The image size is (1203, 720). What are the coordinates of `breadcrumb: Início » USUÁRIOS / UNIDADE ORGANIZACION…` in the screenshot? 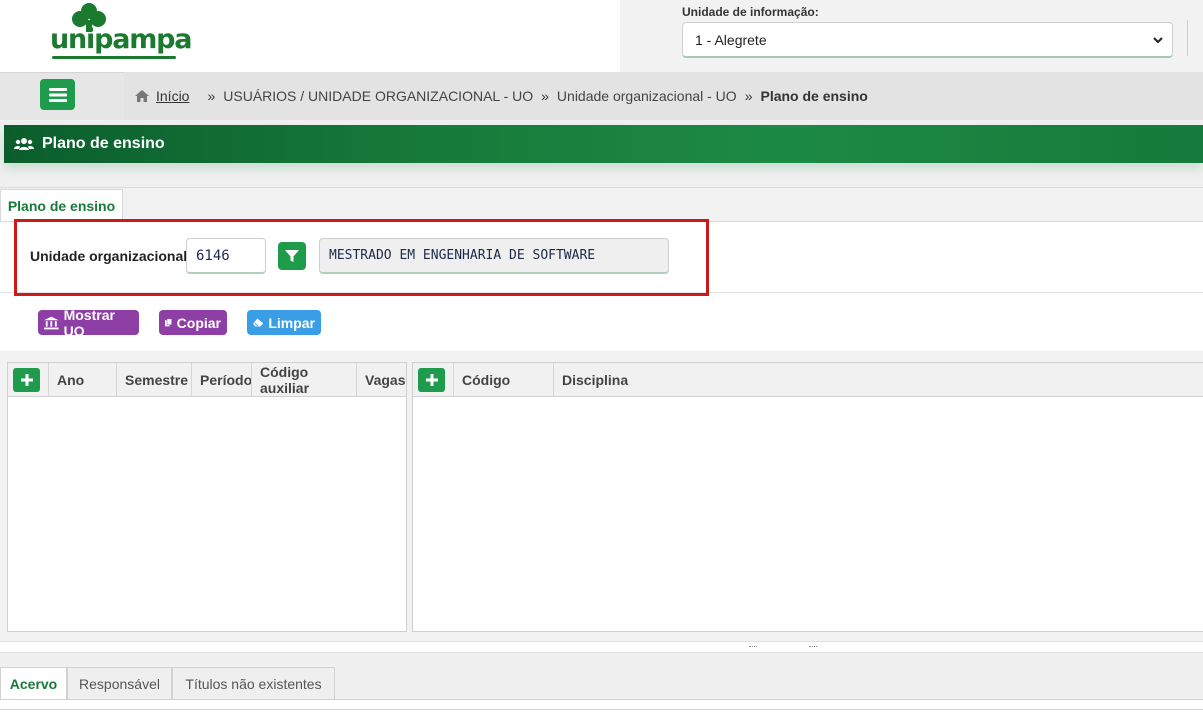 It's located at (663, 96).